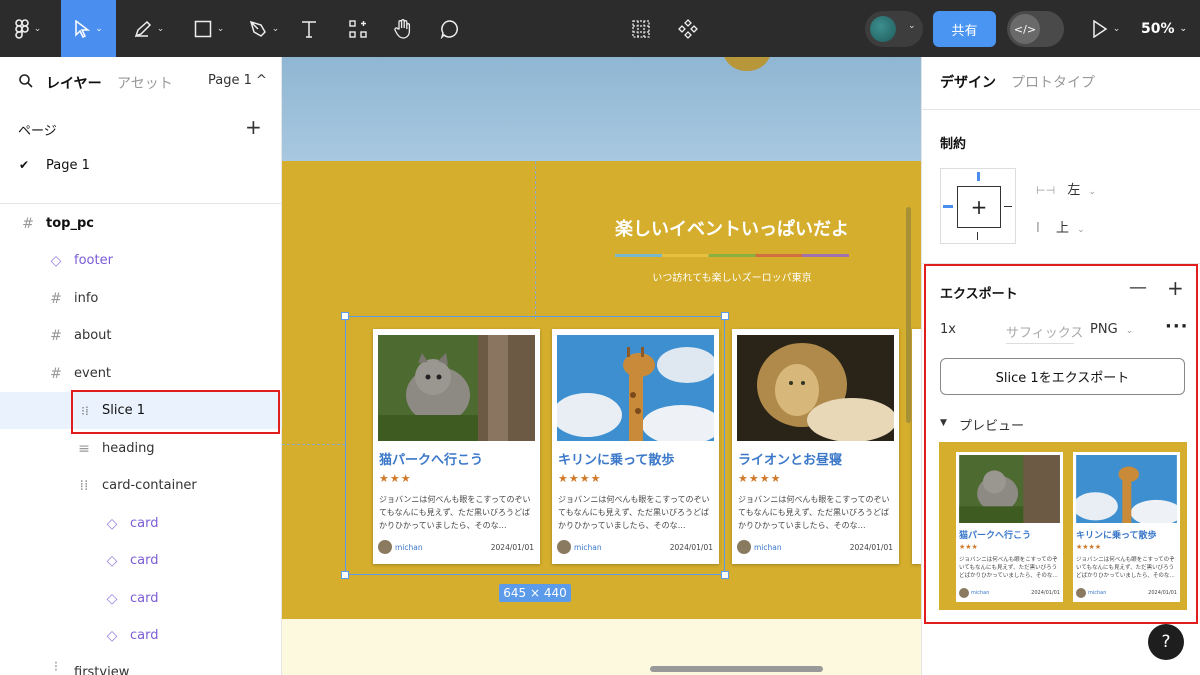 Image resolution: width=1200 pixels, height=675 pixels. I want to click on constraint-v-value: 上, so click(1062, 228).